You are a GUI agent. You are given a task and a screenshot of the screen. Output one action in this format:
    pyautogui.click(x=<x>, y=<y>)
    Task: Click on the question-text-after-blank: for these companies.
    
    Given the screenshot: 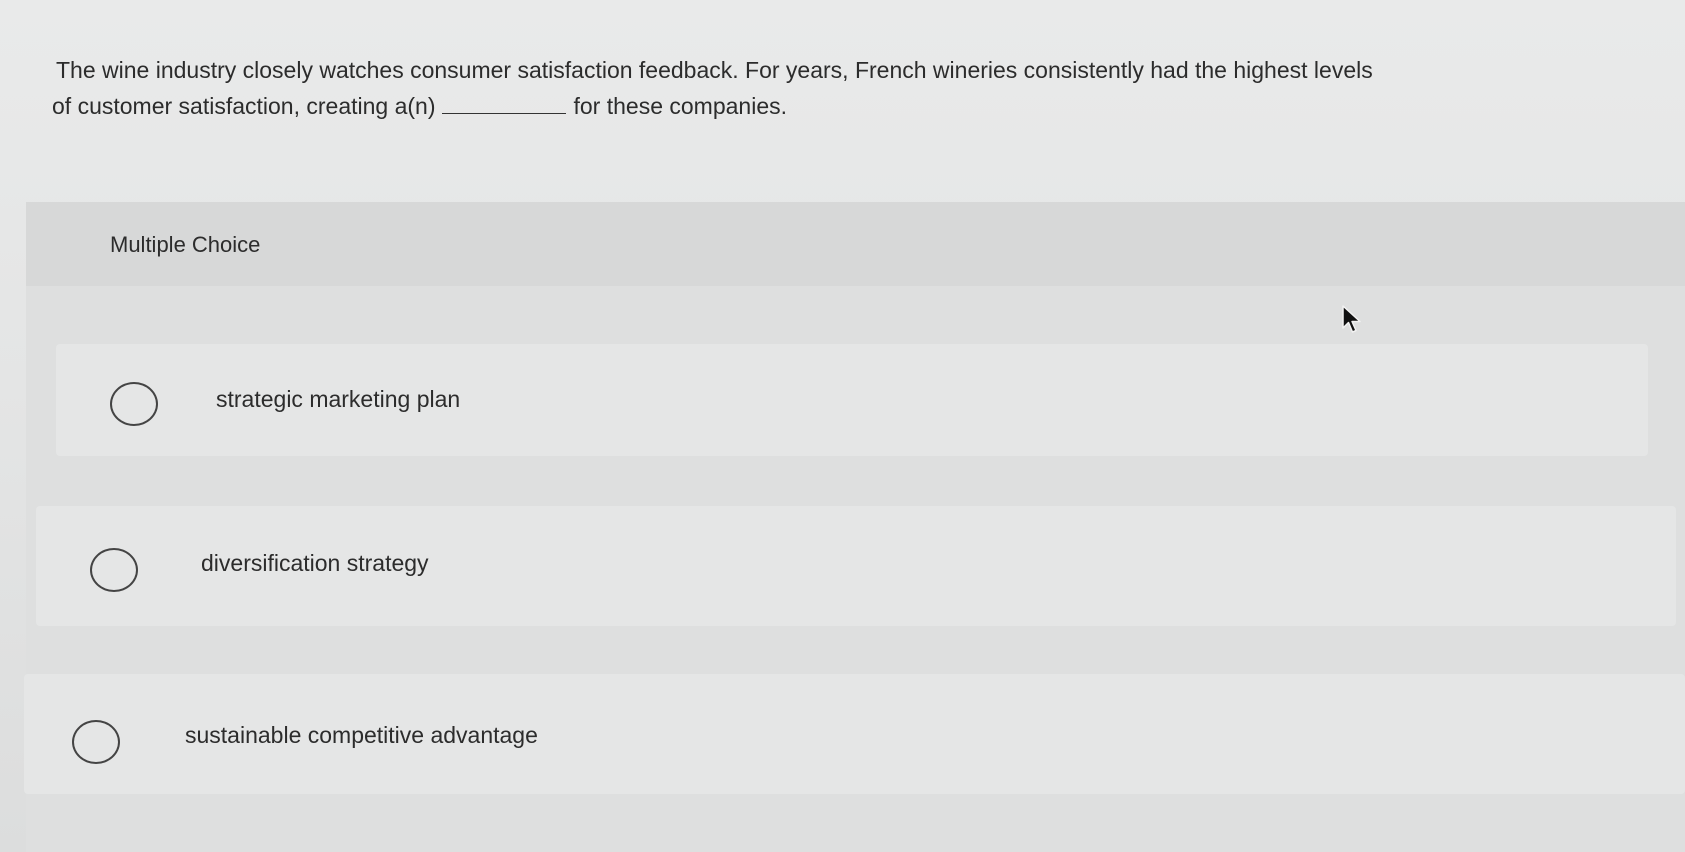 What is the action you would take?
    pyautogui.click(x=680, y=106)
    